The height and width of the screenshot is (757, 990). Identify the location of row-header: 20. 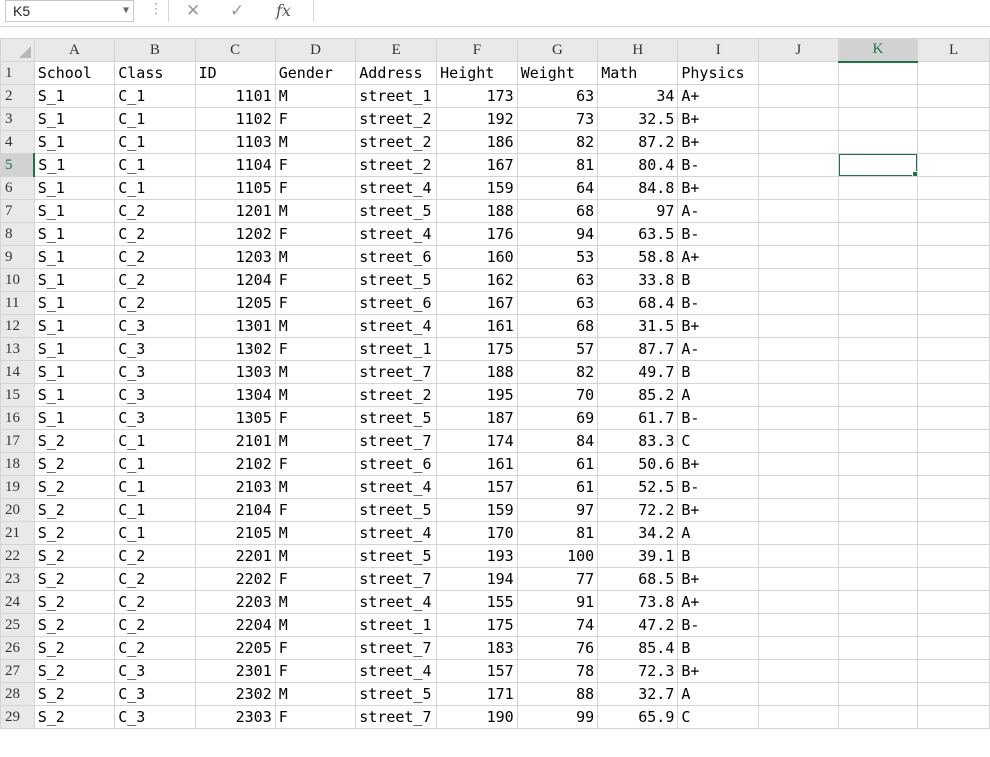
(17, 510).